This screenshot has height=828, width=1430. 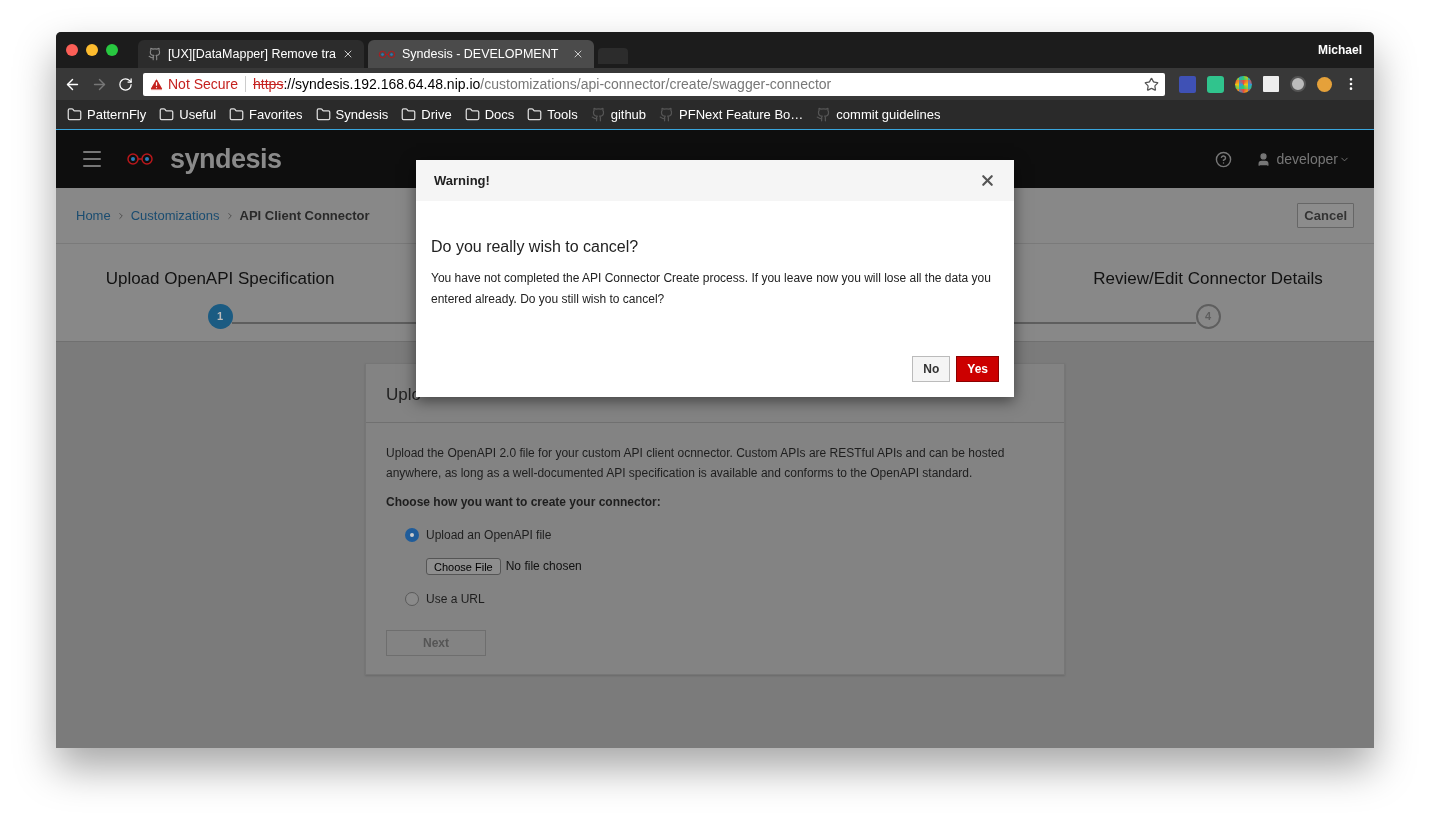 I want to click on breadcrumb-current: API Client Connector, so click(x=304, y=215).